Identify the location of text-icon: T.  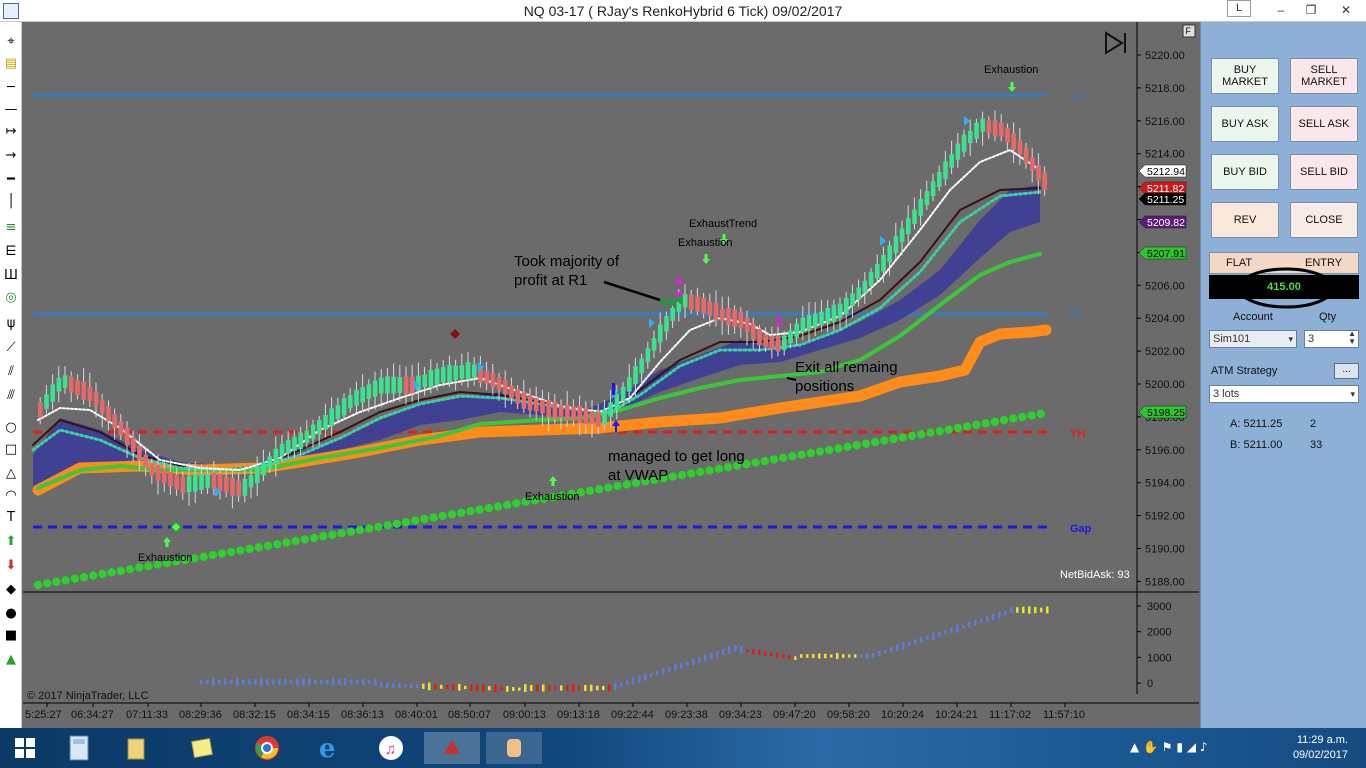
(11, 518).